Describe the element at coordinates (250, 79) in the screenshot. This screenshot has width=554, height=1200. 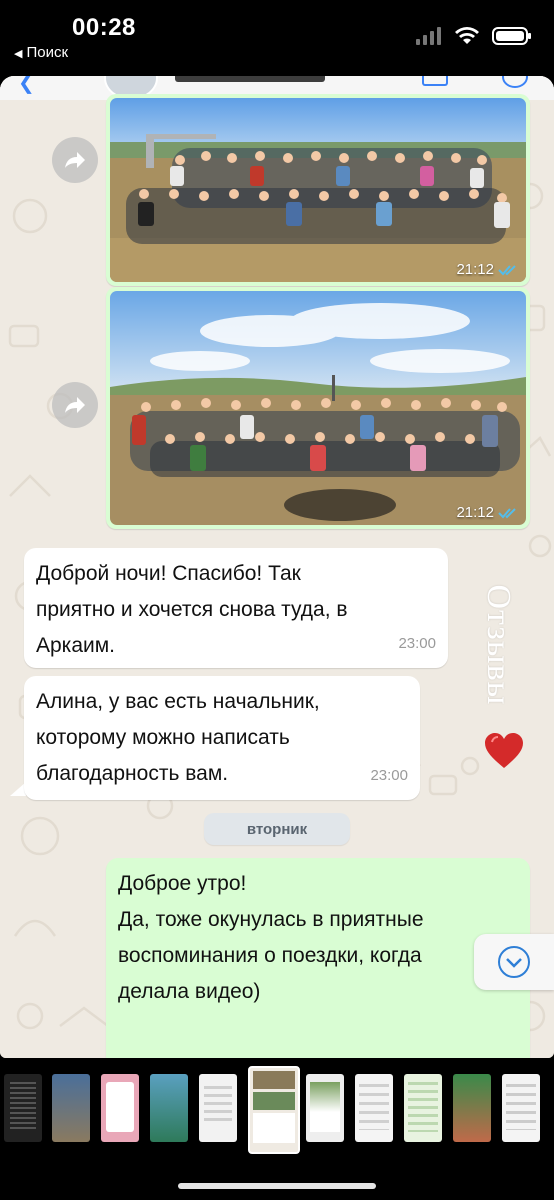
I see `contact-name-obscured` at that location.